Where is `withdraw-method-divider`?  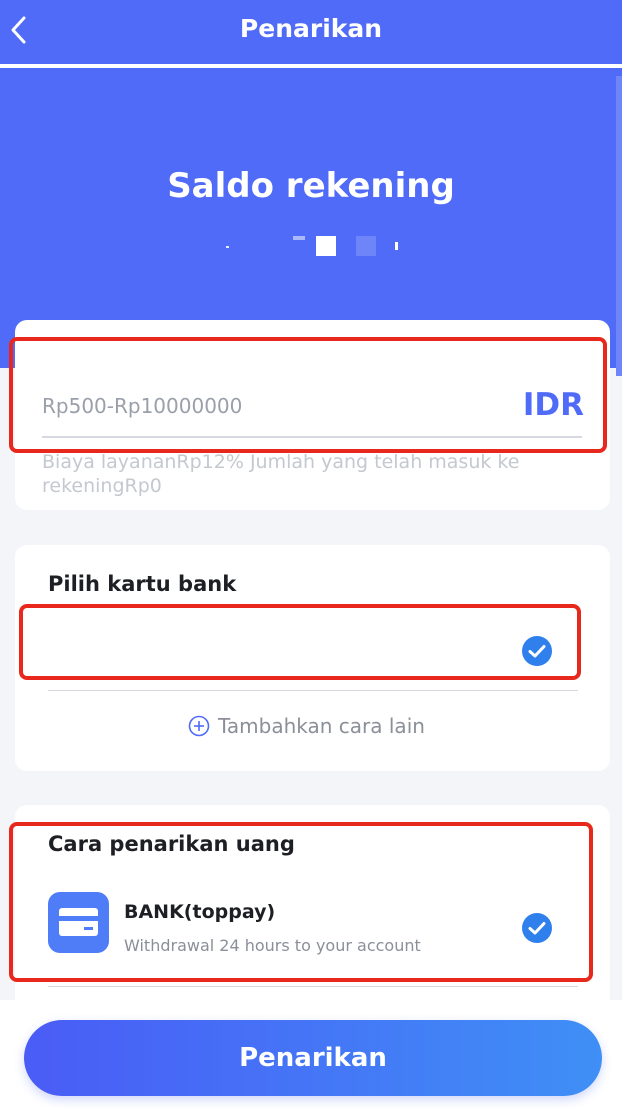
withdraw-method-divider is located at coordinates (313, 986).